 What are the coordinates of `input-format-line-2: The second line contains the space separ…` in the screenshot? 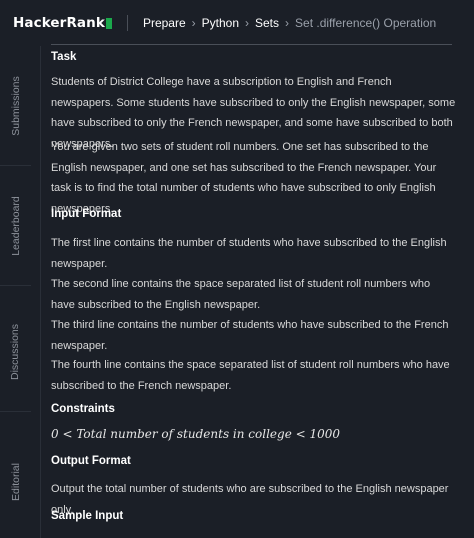 It's located at (241, 294).